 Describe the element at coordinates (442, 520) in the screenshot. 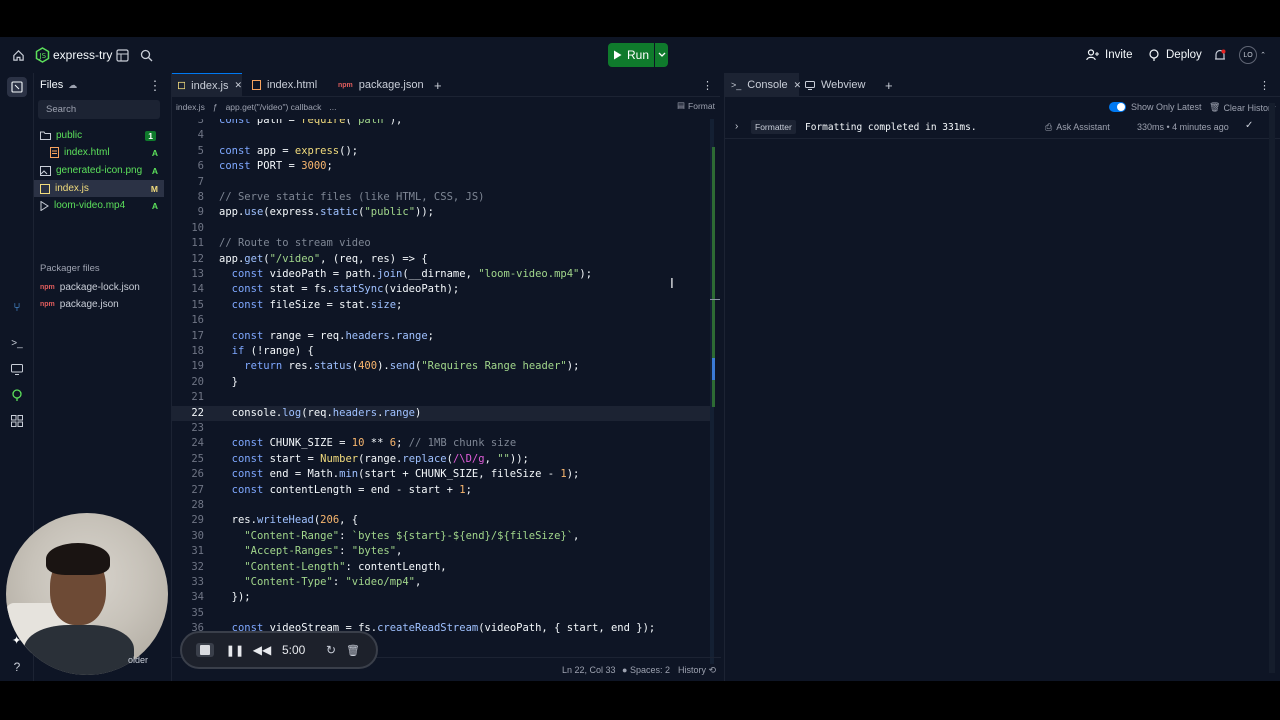

I see `code-line: 29 res.writeHead(206, {` at that location.